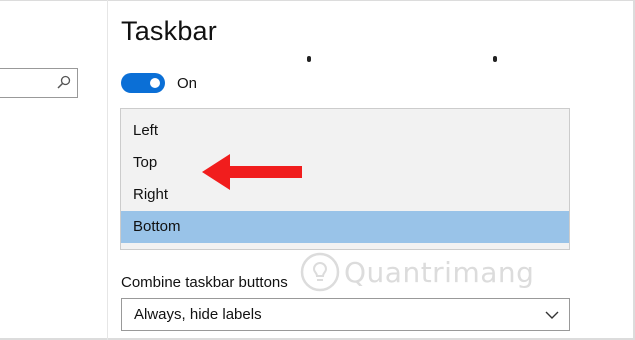 The height and width of the screenshot is (340, 635). Describe the element at coordinates (204, 282) in the screenshot. I see `combine-taskbar-buttons-label: Combine taskbar buttons` at that location.